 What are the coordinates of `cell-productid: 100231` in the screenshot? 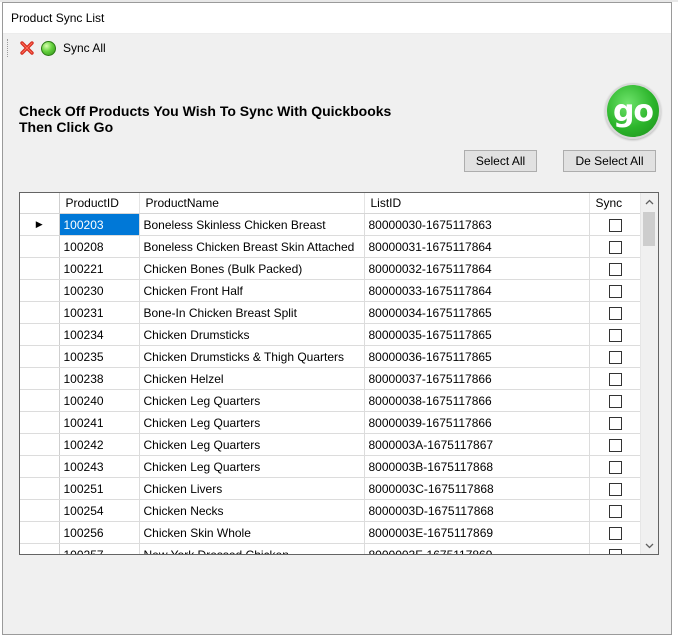 It's located at (99, 312).